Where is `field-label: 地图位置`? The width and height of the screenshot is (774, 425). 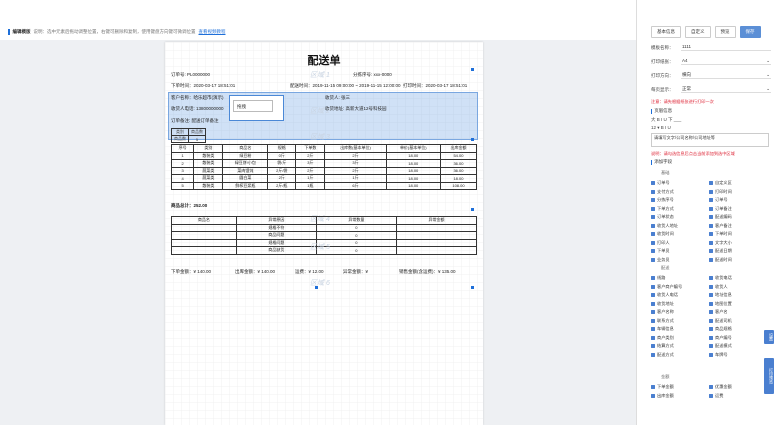
field-label: 地图位置 is located at coordinates (723, 303).